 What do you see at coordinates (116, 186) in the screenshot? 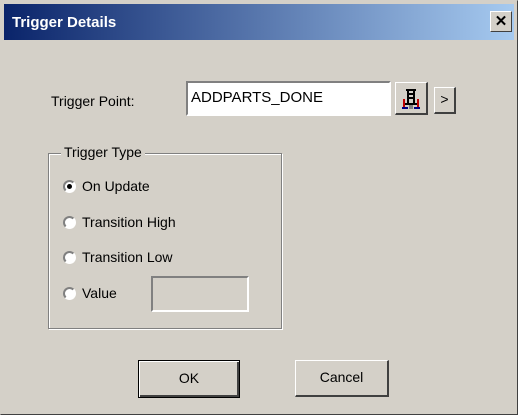
I see `radio-on-update-label: On Update` at bounding box center [116, 186].